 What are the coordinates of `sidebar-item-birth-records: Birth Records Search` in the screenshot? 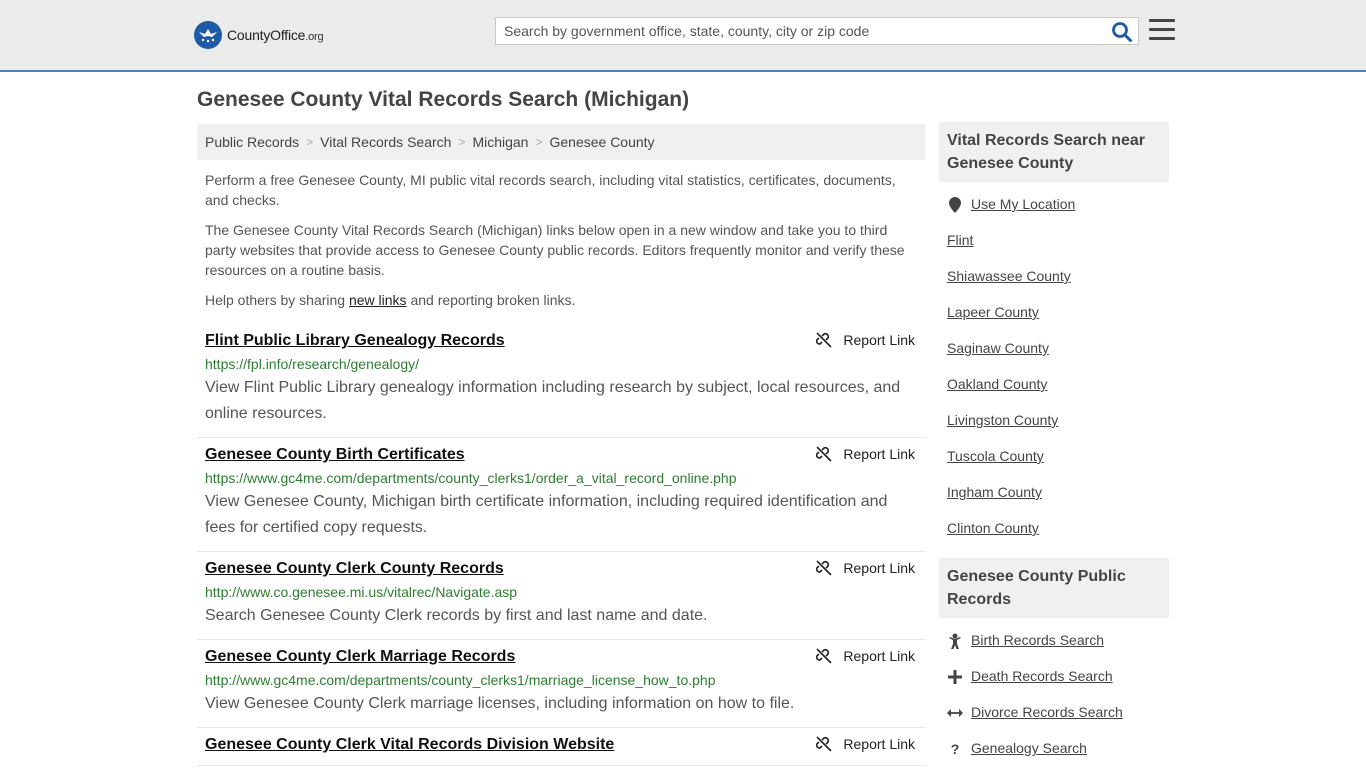 It's located at (1054, 650).